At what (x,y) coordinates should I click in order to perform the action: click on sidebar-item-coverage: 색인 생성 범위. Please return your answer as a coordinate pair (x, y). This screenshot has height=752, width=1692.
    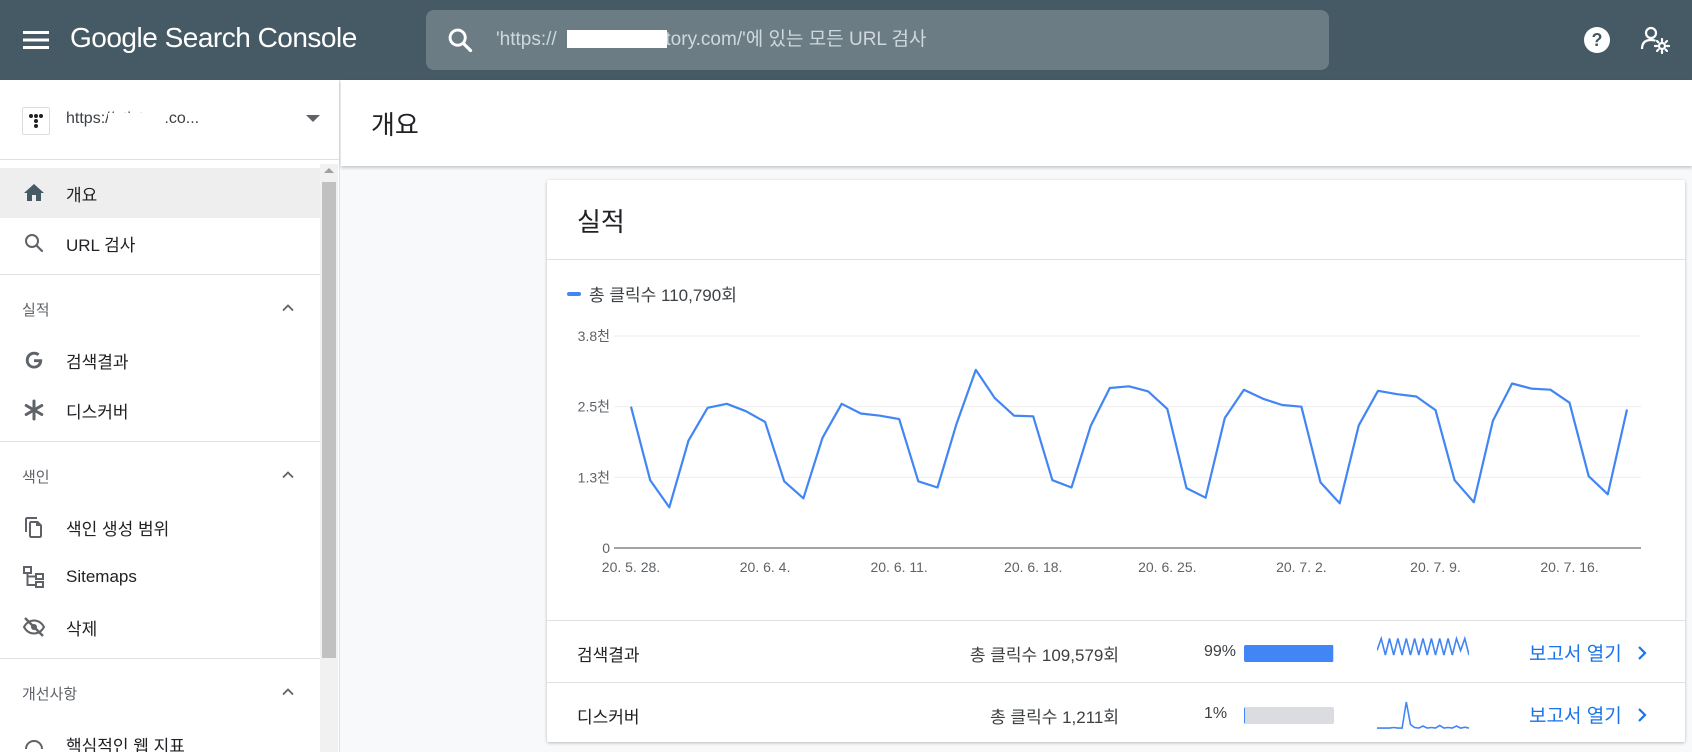
    Looking at the image, I should click on (160, 527).